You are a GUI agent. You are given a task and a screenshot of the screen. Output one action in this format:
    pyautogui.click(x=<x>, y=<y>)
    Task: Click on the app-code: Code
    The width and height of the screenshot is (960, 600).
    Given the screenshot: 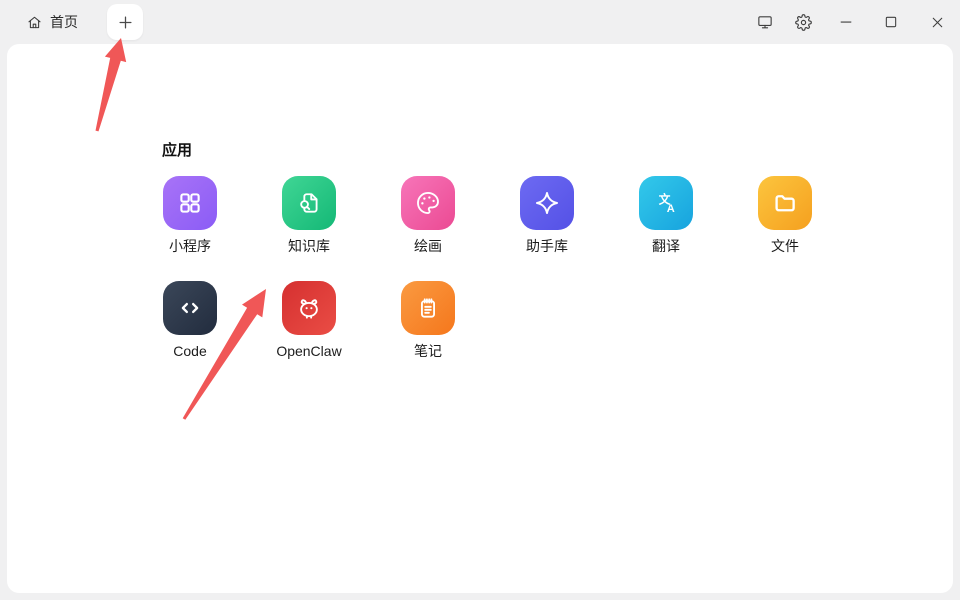 What is the action you would take?
    pyautogui.click(x=190, y=320)
    